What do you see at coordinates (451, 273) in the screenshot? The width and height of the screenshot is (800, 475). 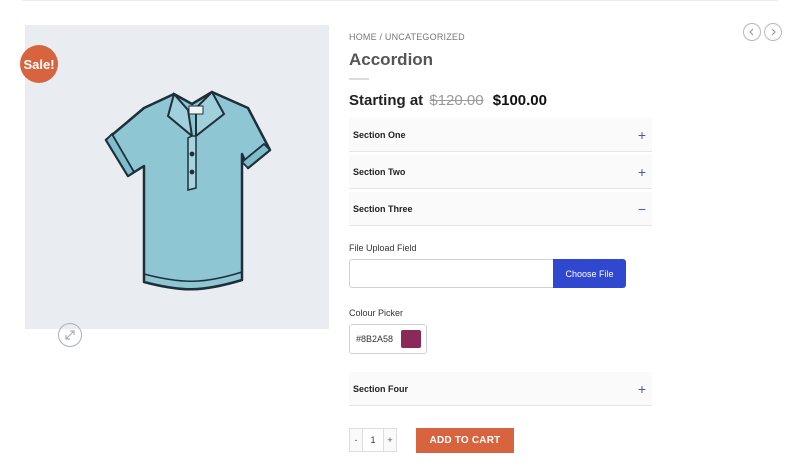 I see `file-upload-field` at bounding box center [451, 273].